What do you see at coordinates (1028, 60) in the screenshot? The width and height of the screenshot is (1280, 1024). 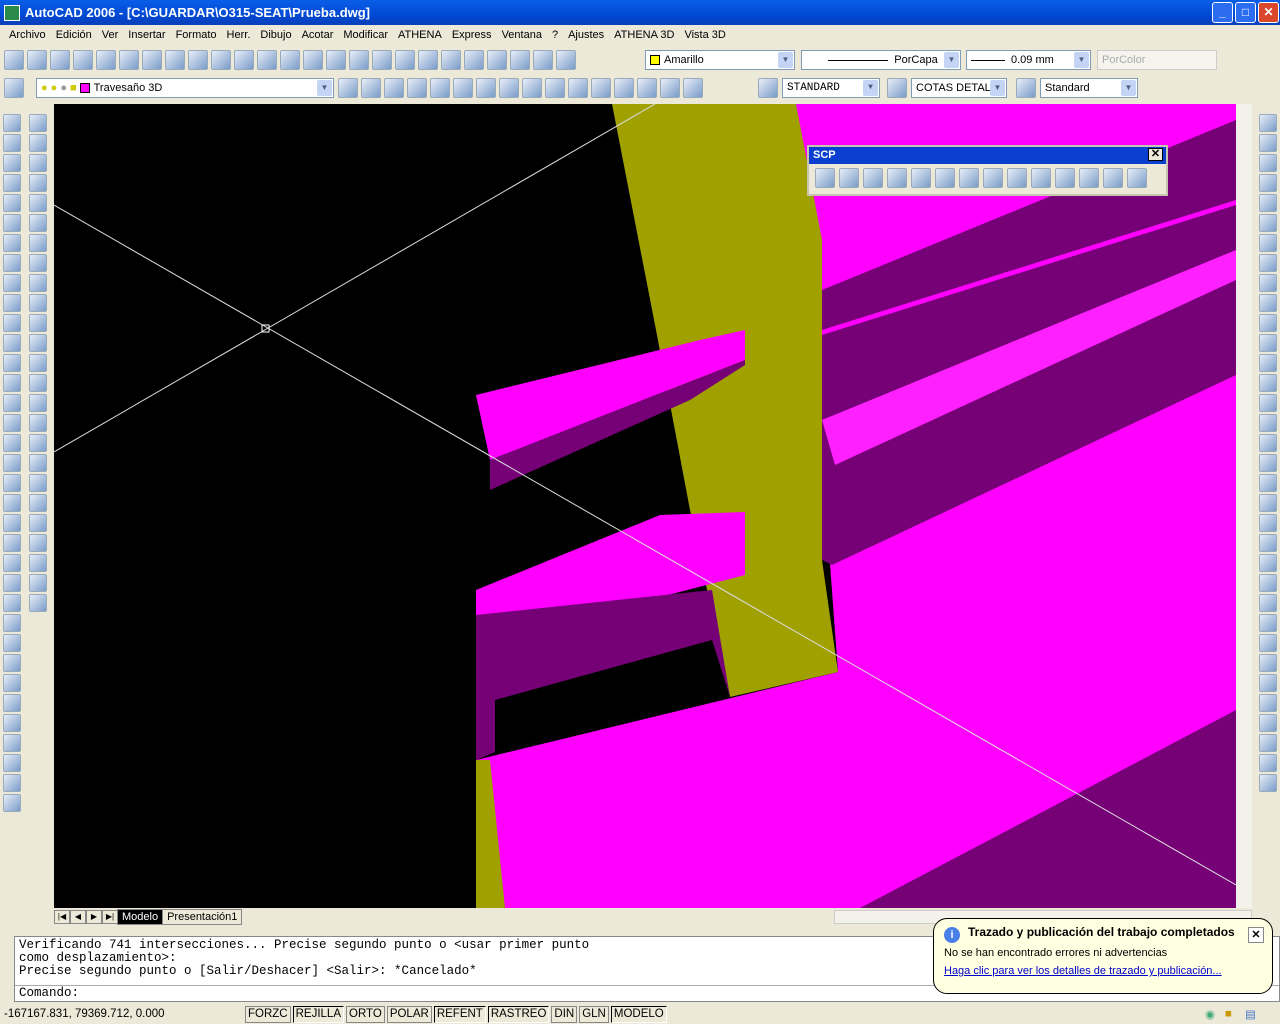 I see `lineweight-select: 0.09 mm ▼` at bounding box center [1028, 60].